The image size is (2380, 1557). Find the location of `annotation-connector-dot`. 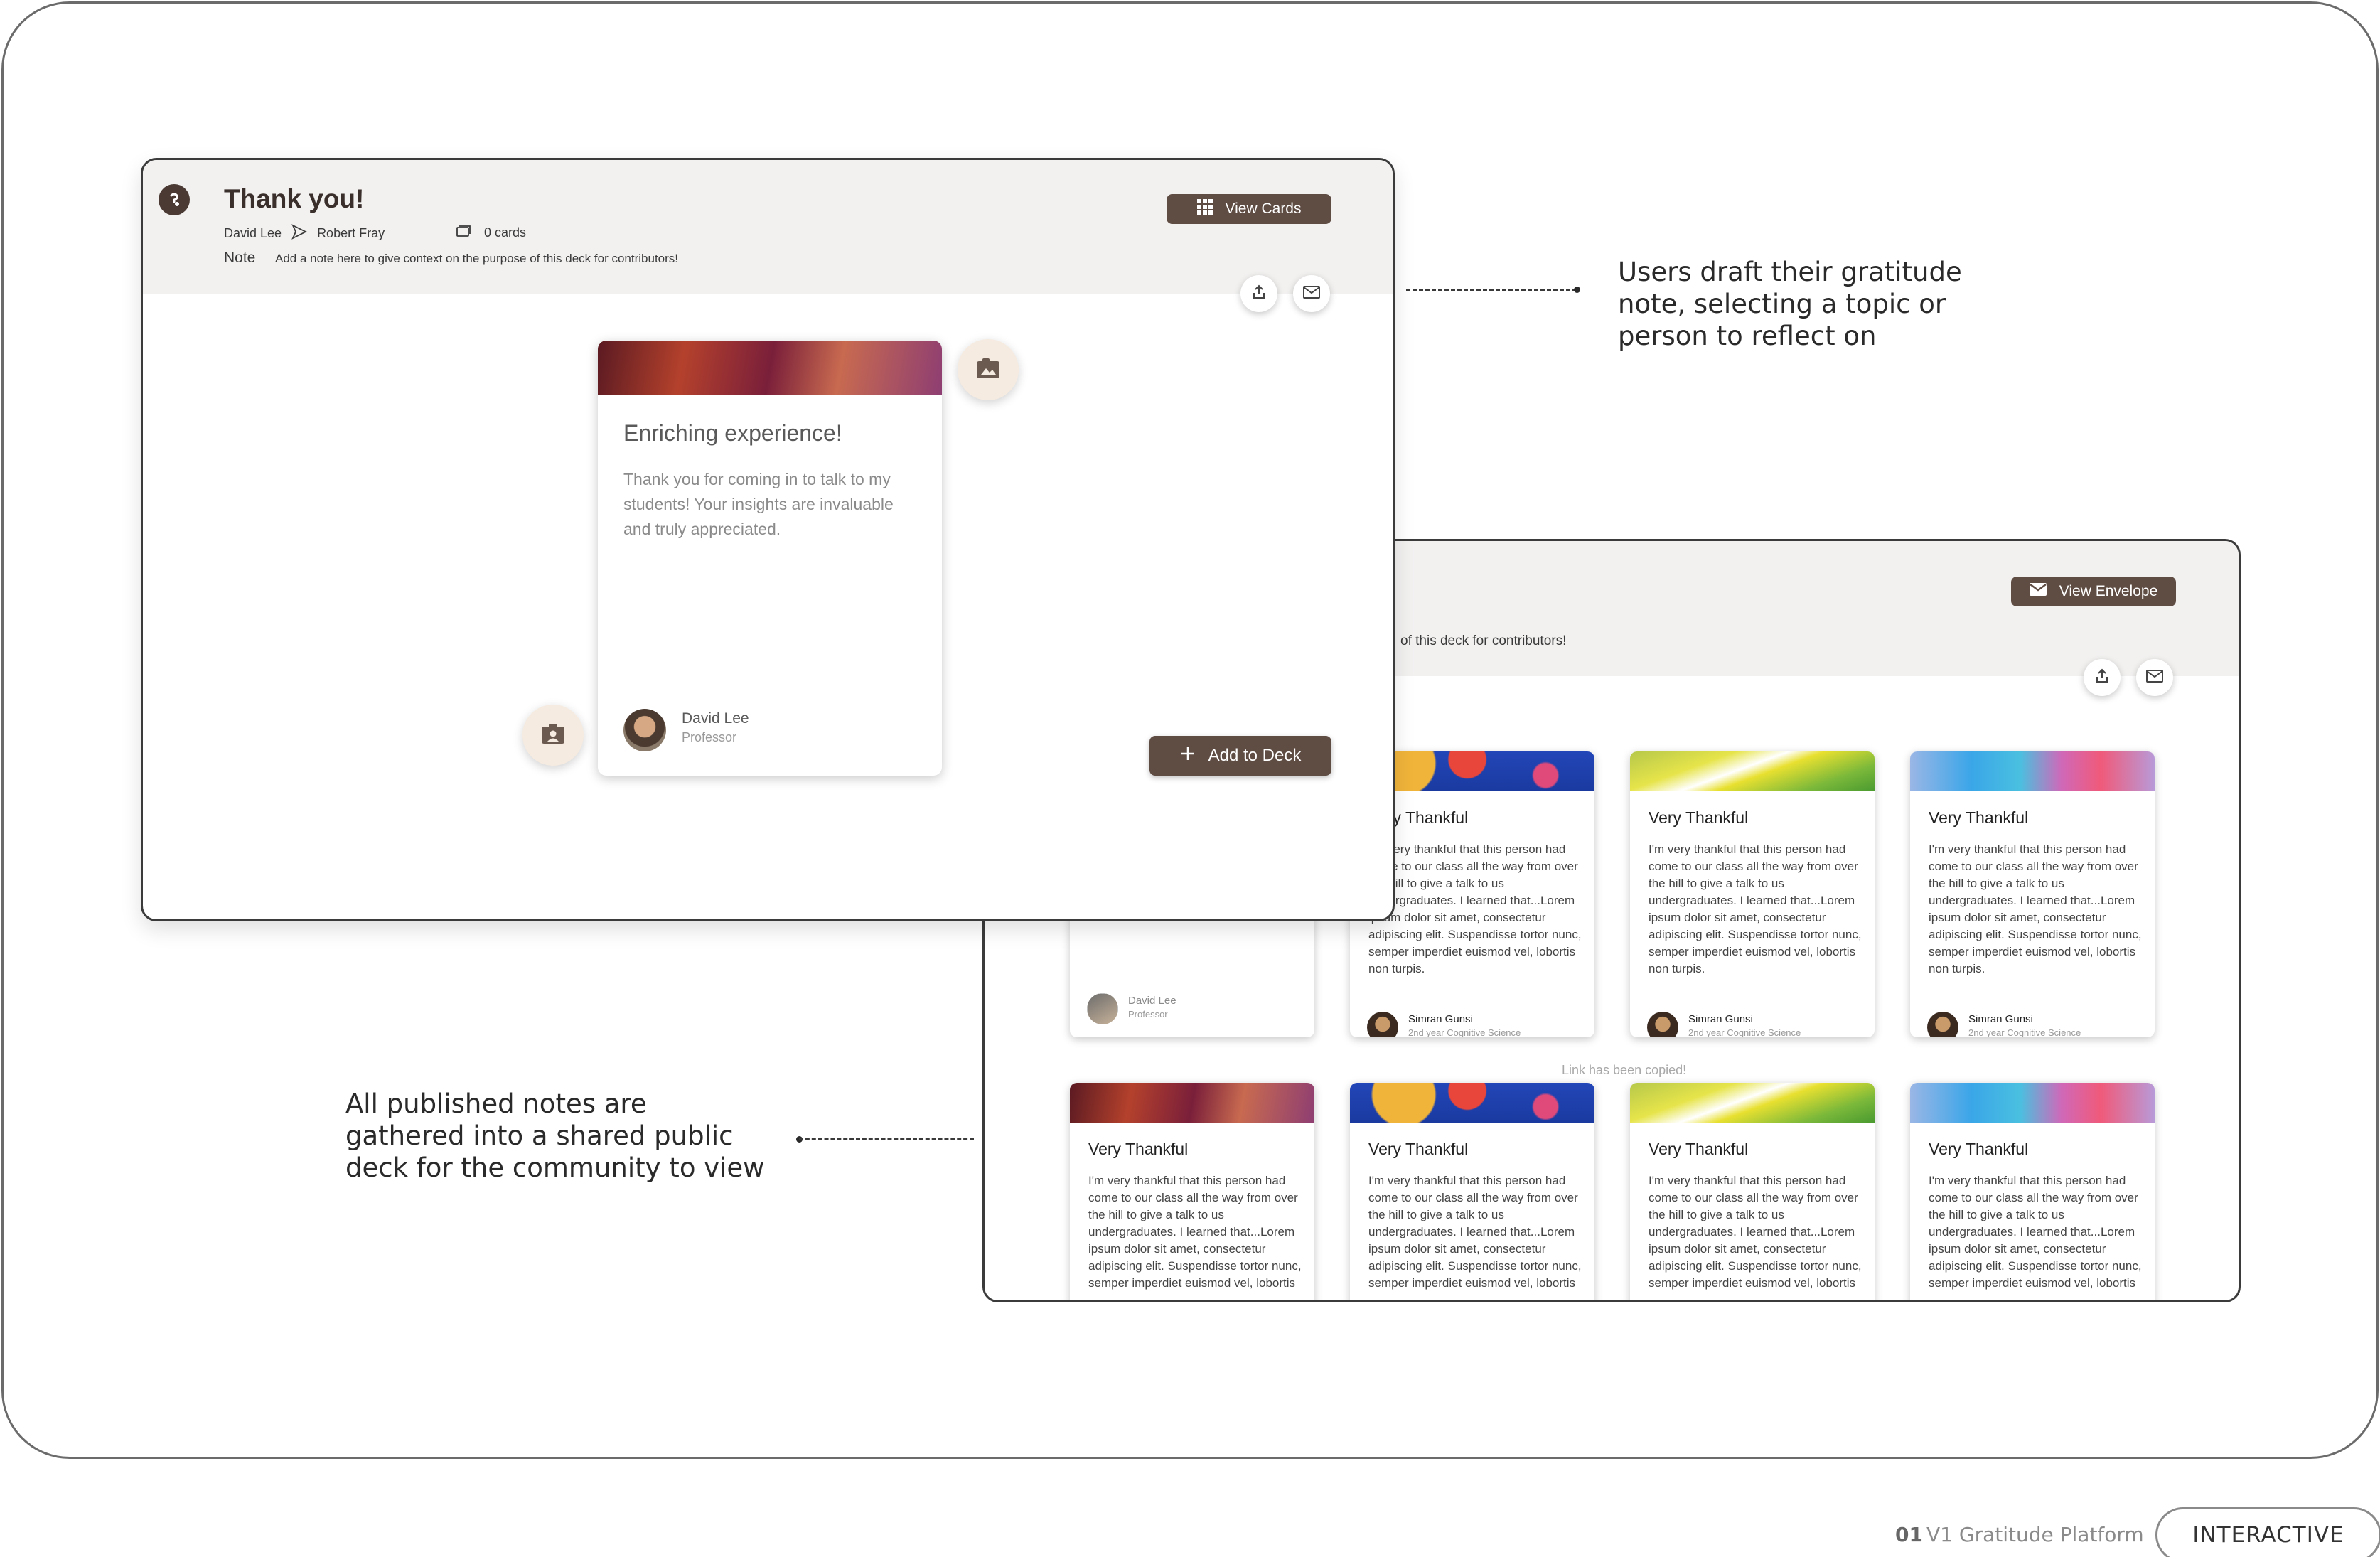

annotation-connector-dot is located at coordinates (1577, 290).